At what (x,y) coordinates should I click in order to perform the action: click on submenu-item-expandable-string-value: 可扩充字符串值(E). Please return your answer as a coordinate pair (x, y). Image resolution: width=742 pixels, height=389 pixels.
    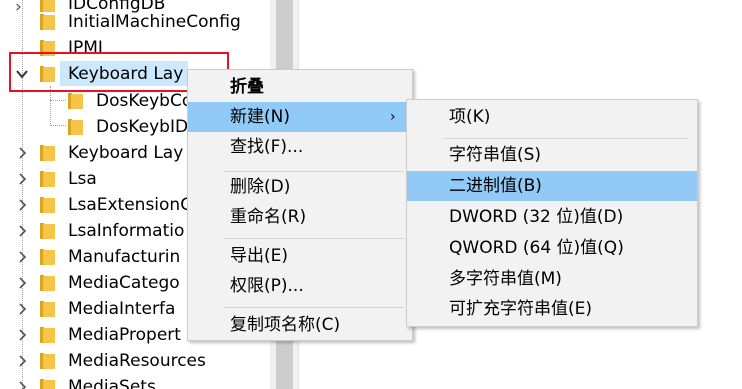
    Looking at the image, I should click on (552, 309).